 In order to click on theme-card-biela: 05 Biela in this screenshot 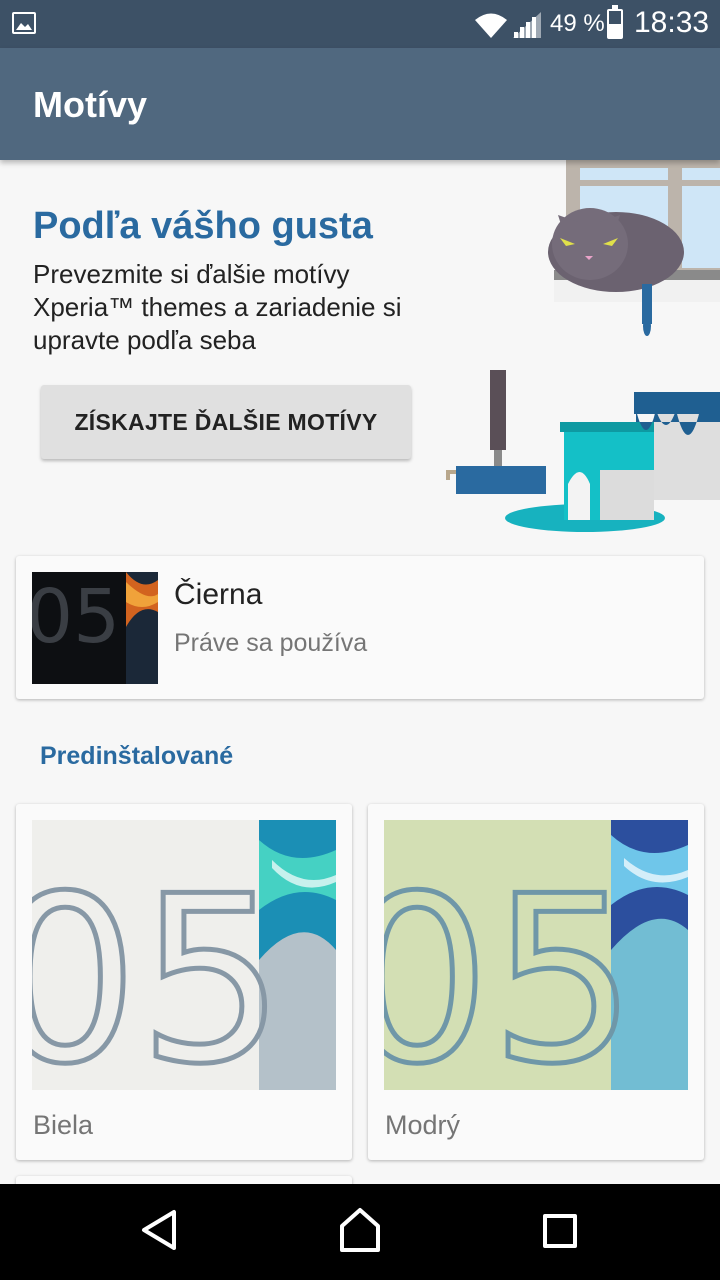, I will do `click(184, 982)`.